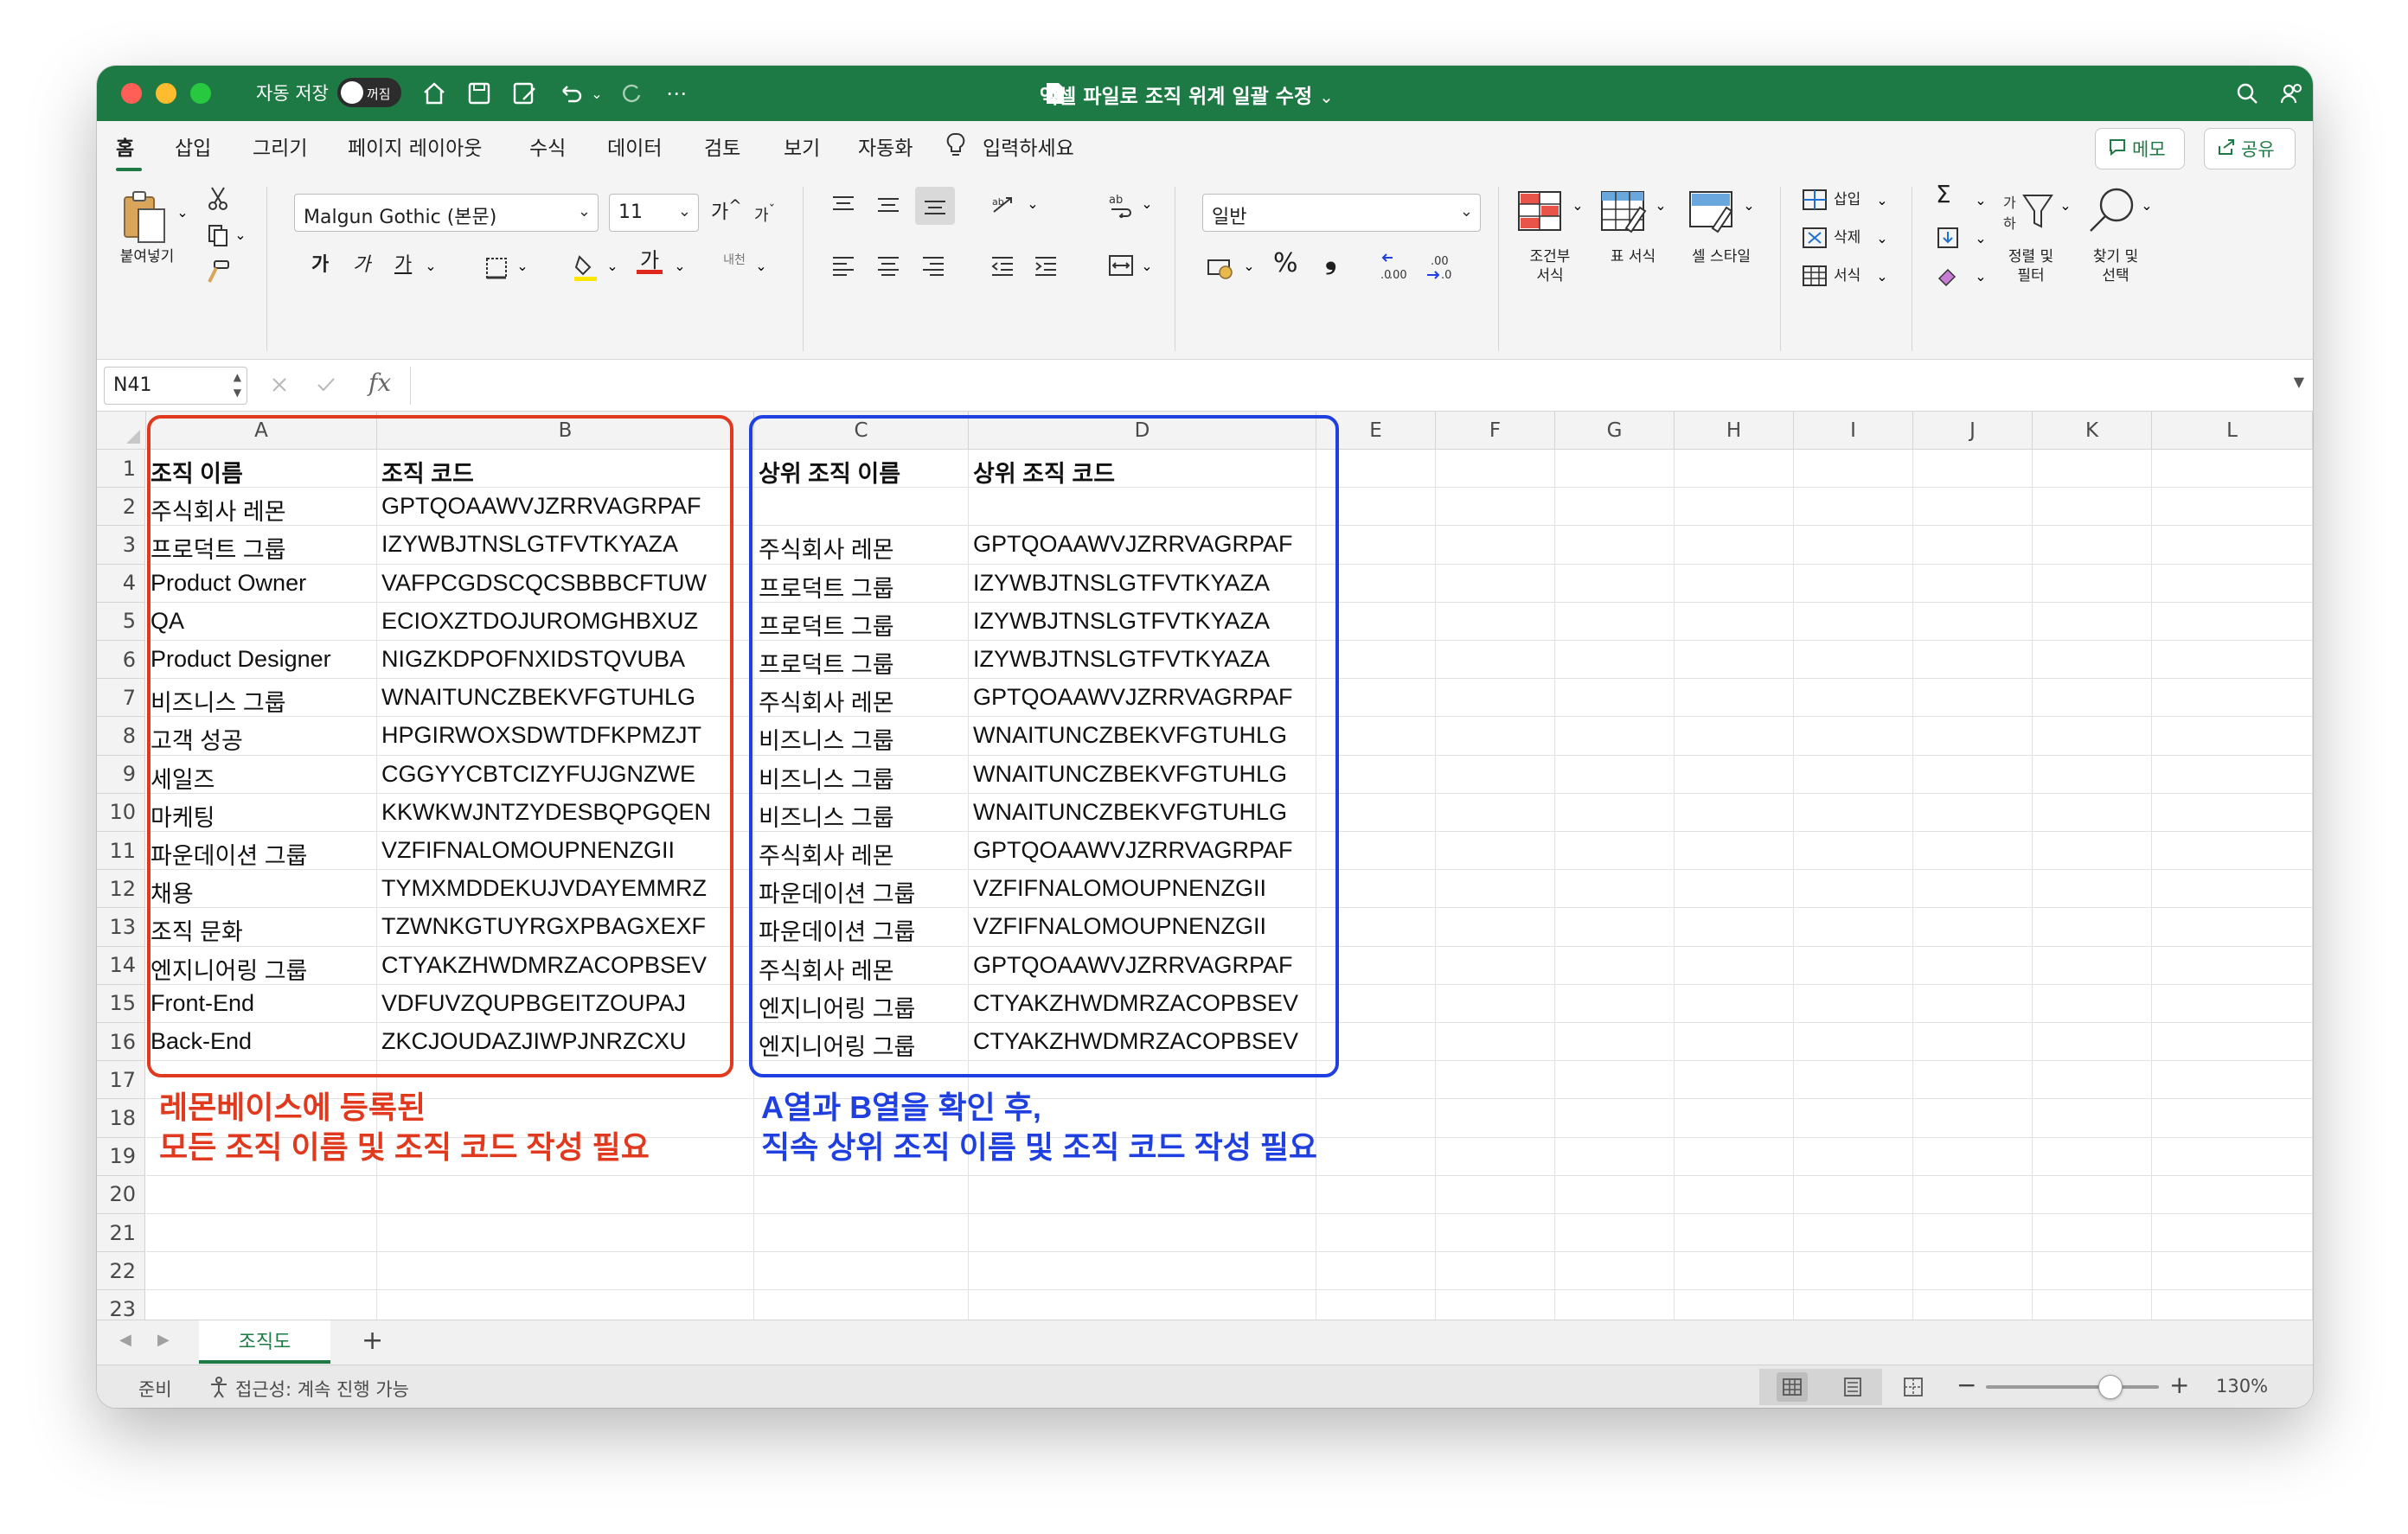 The width and height of the screenshot is (2408, 1534). What do you see at coordinates (861, 1233) in the screenshot?
I see `cell-c21` at bounding box center [861, 1233].